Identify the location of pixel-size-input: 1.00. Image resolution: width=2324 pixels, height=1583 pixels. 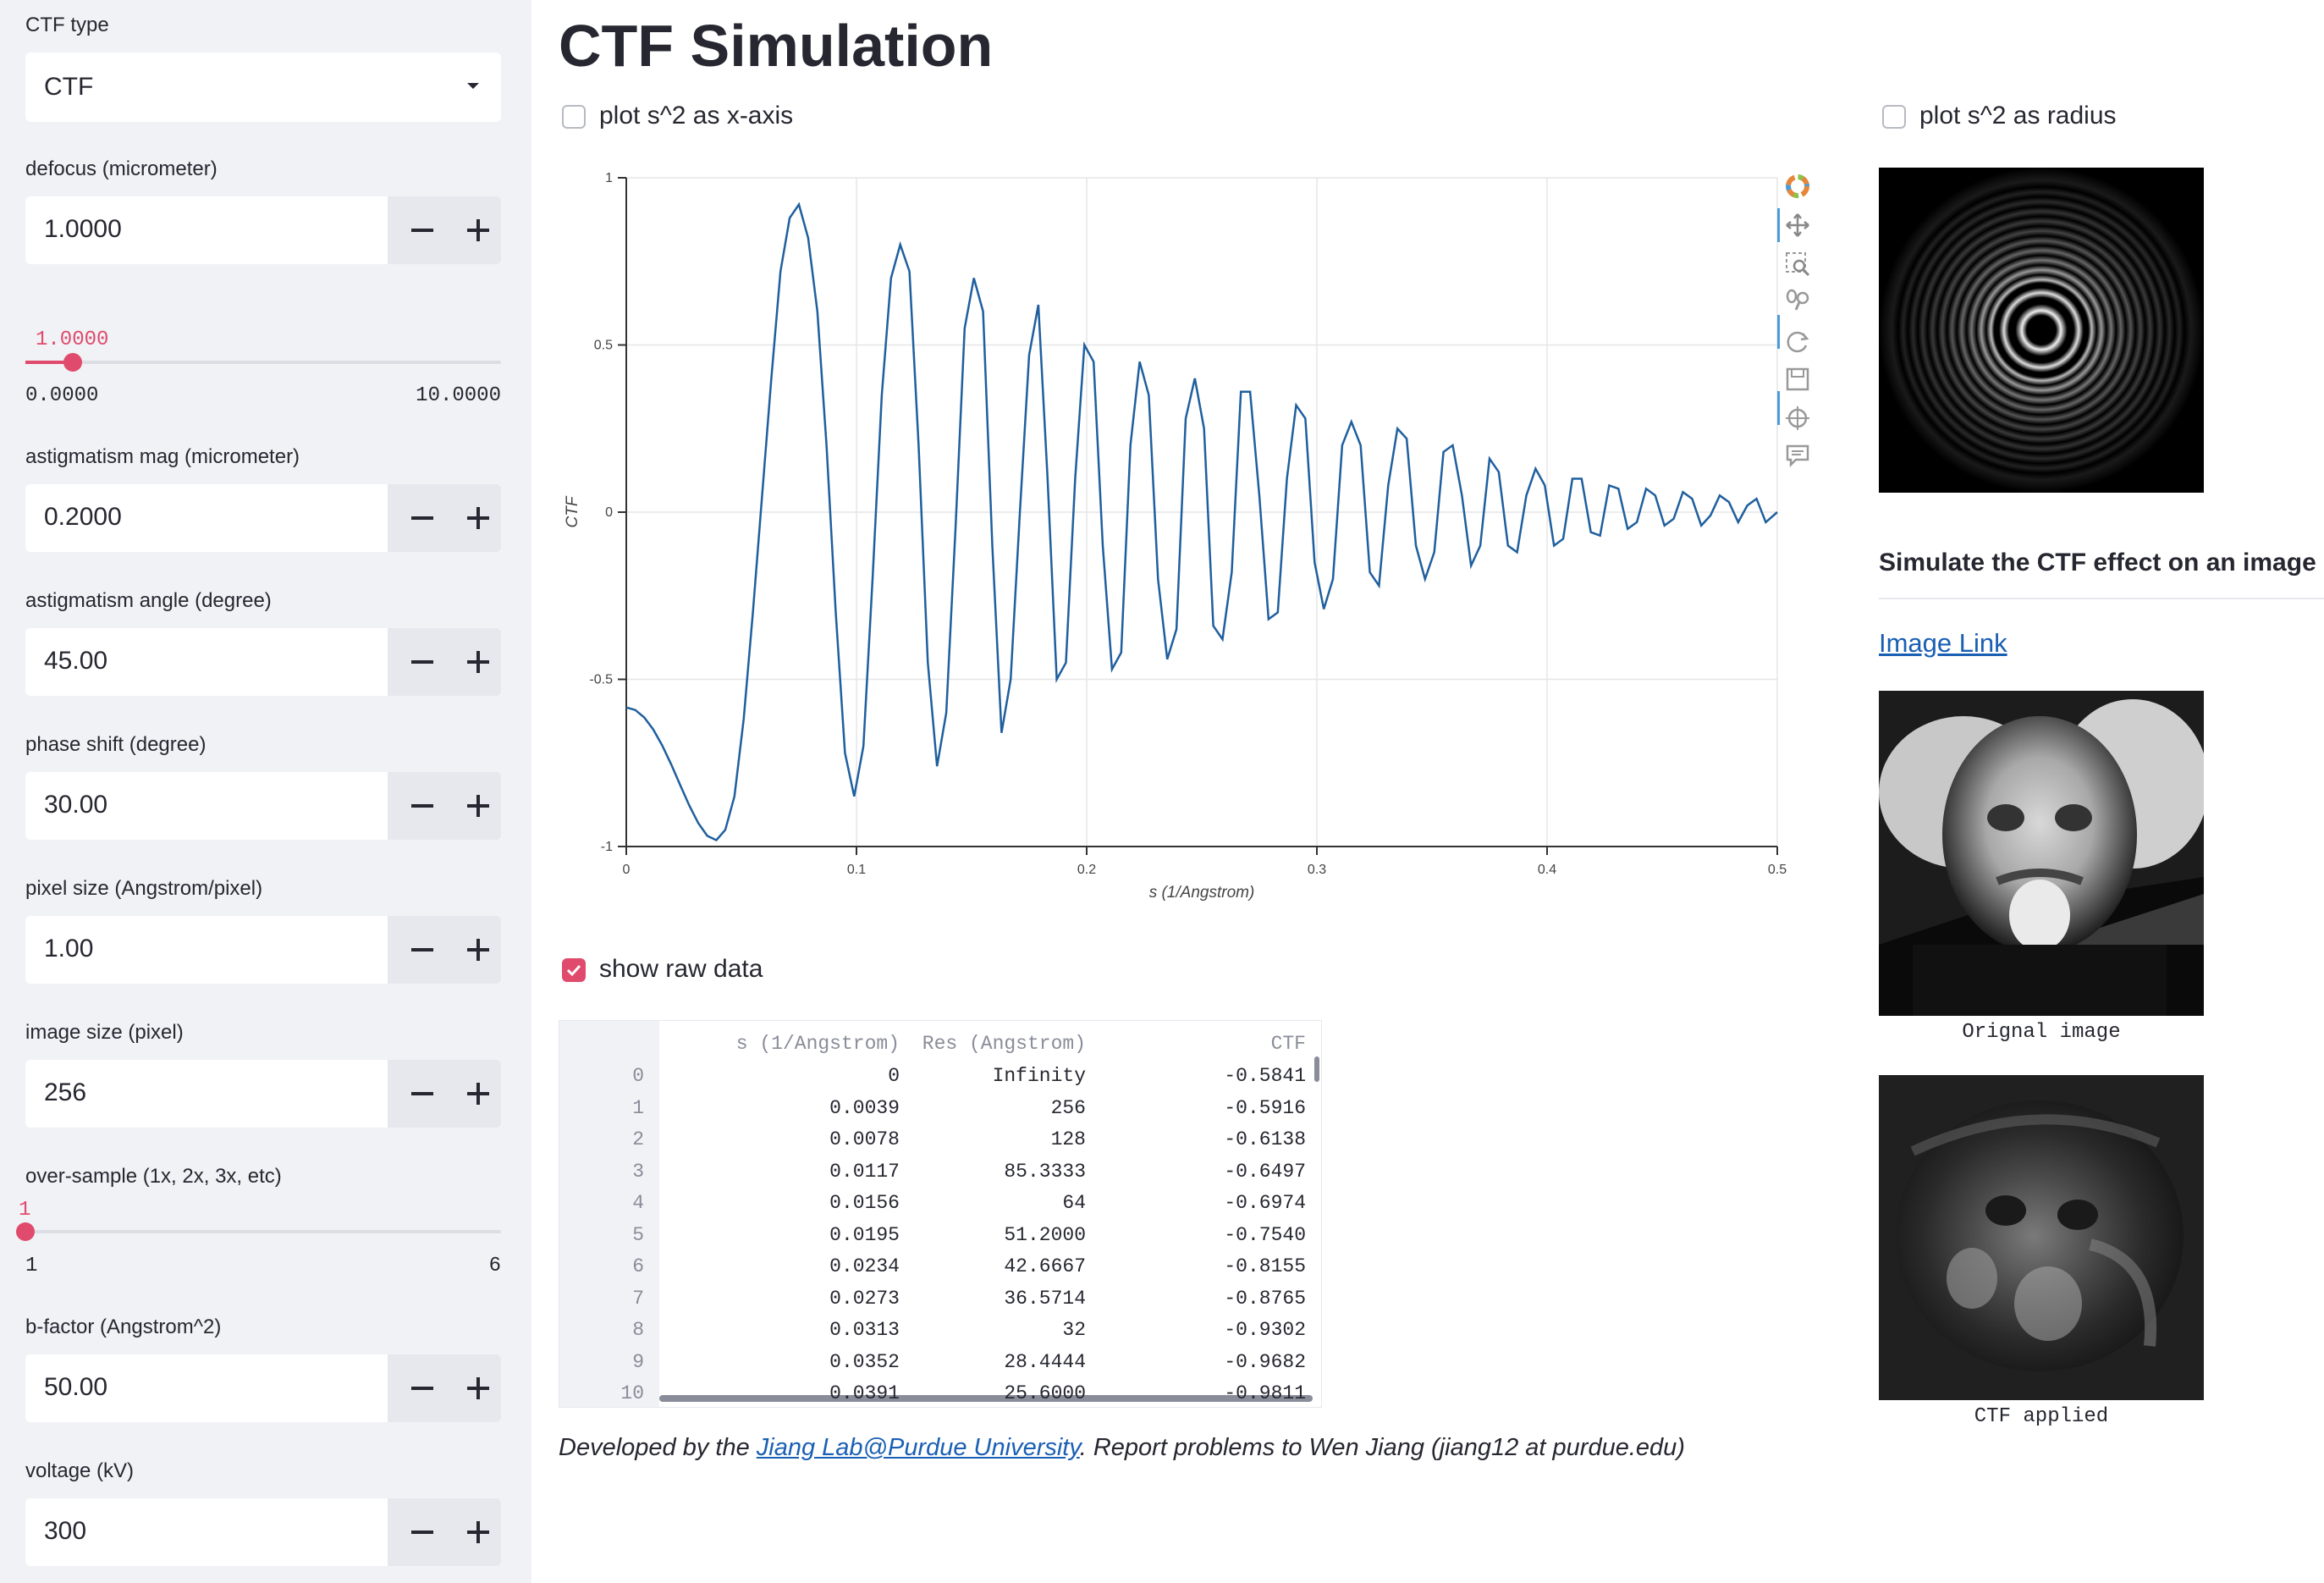
(206, 950).